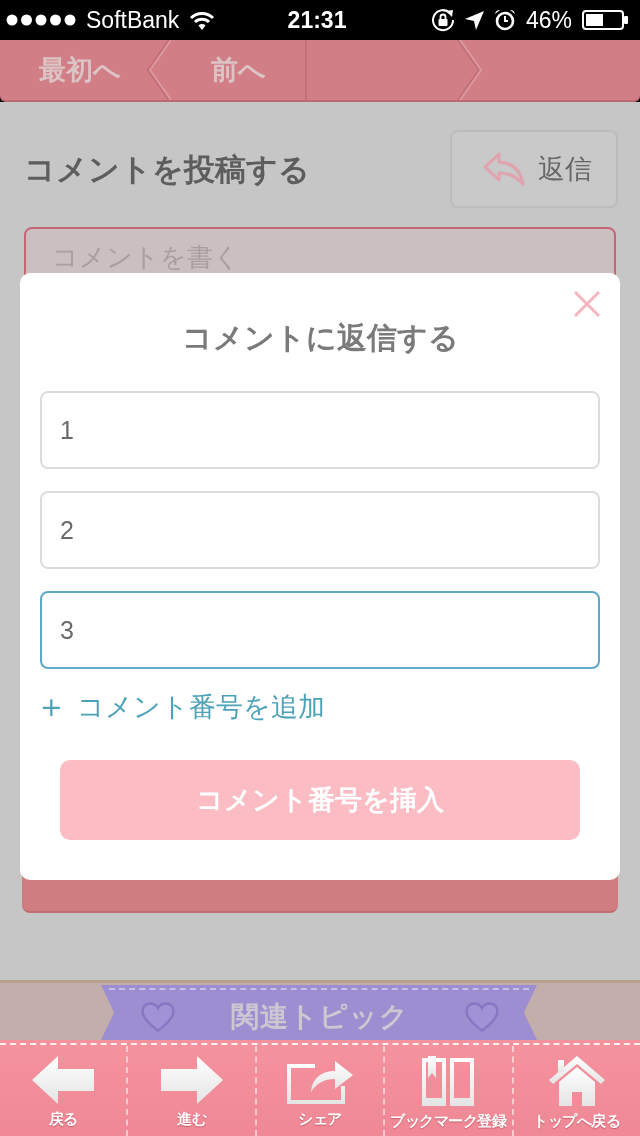 The height and width of the screenshot is (1136, 640). I want to click on clock-time: 21:31, so click(317, 20).